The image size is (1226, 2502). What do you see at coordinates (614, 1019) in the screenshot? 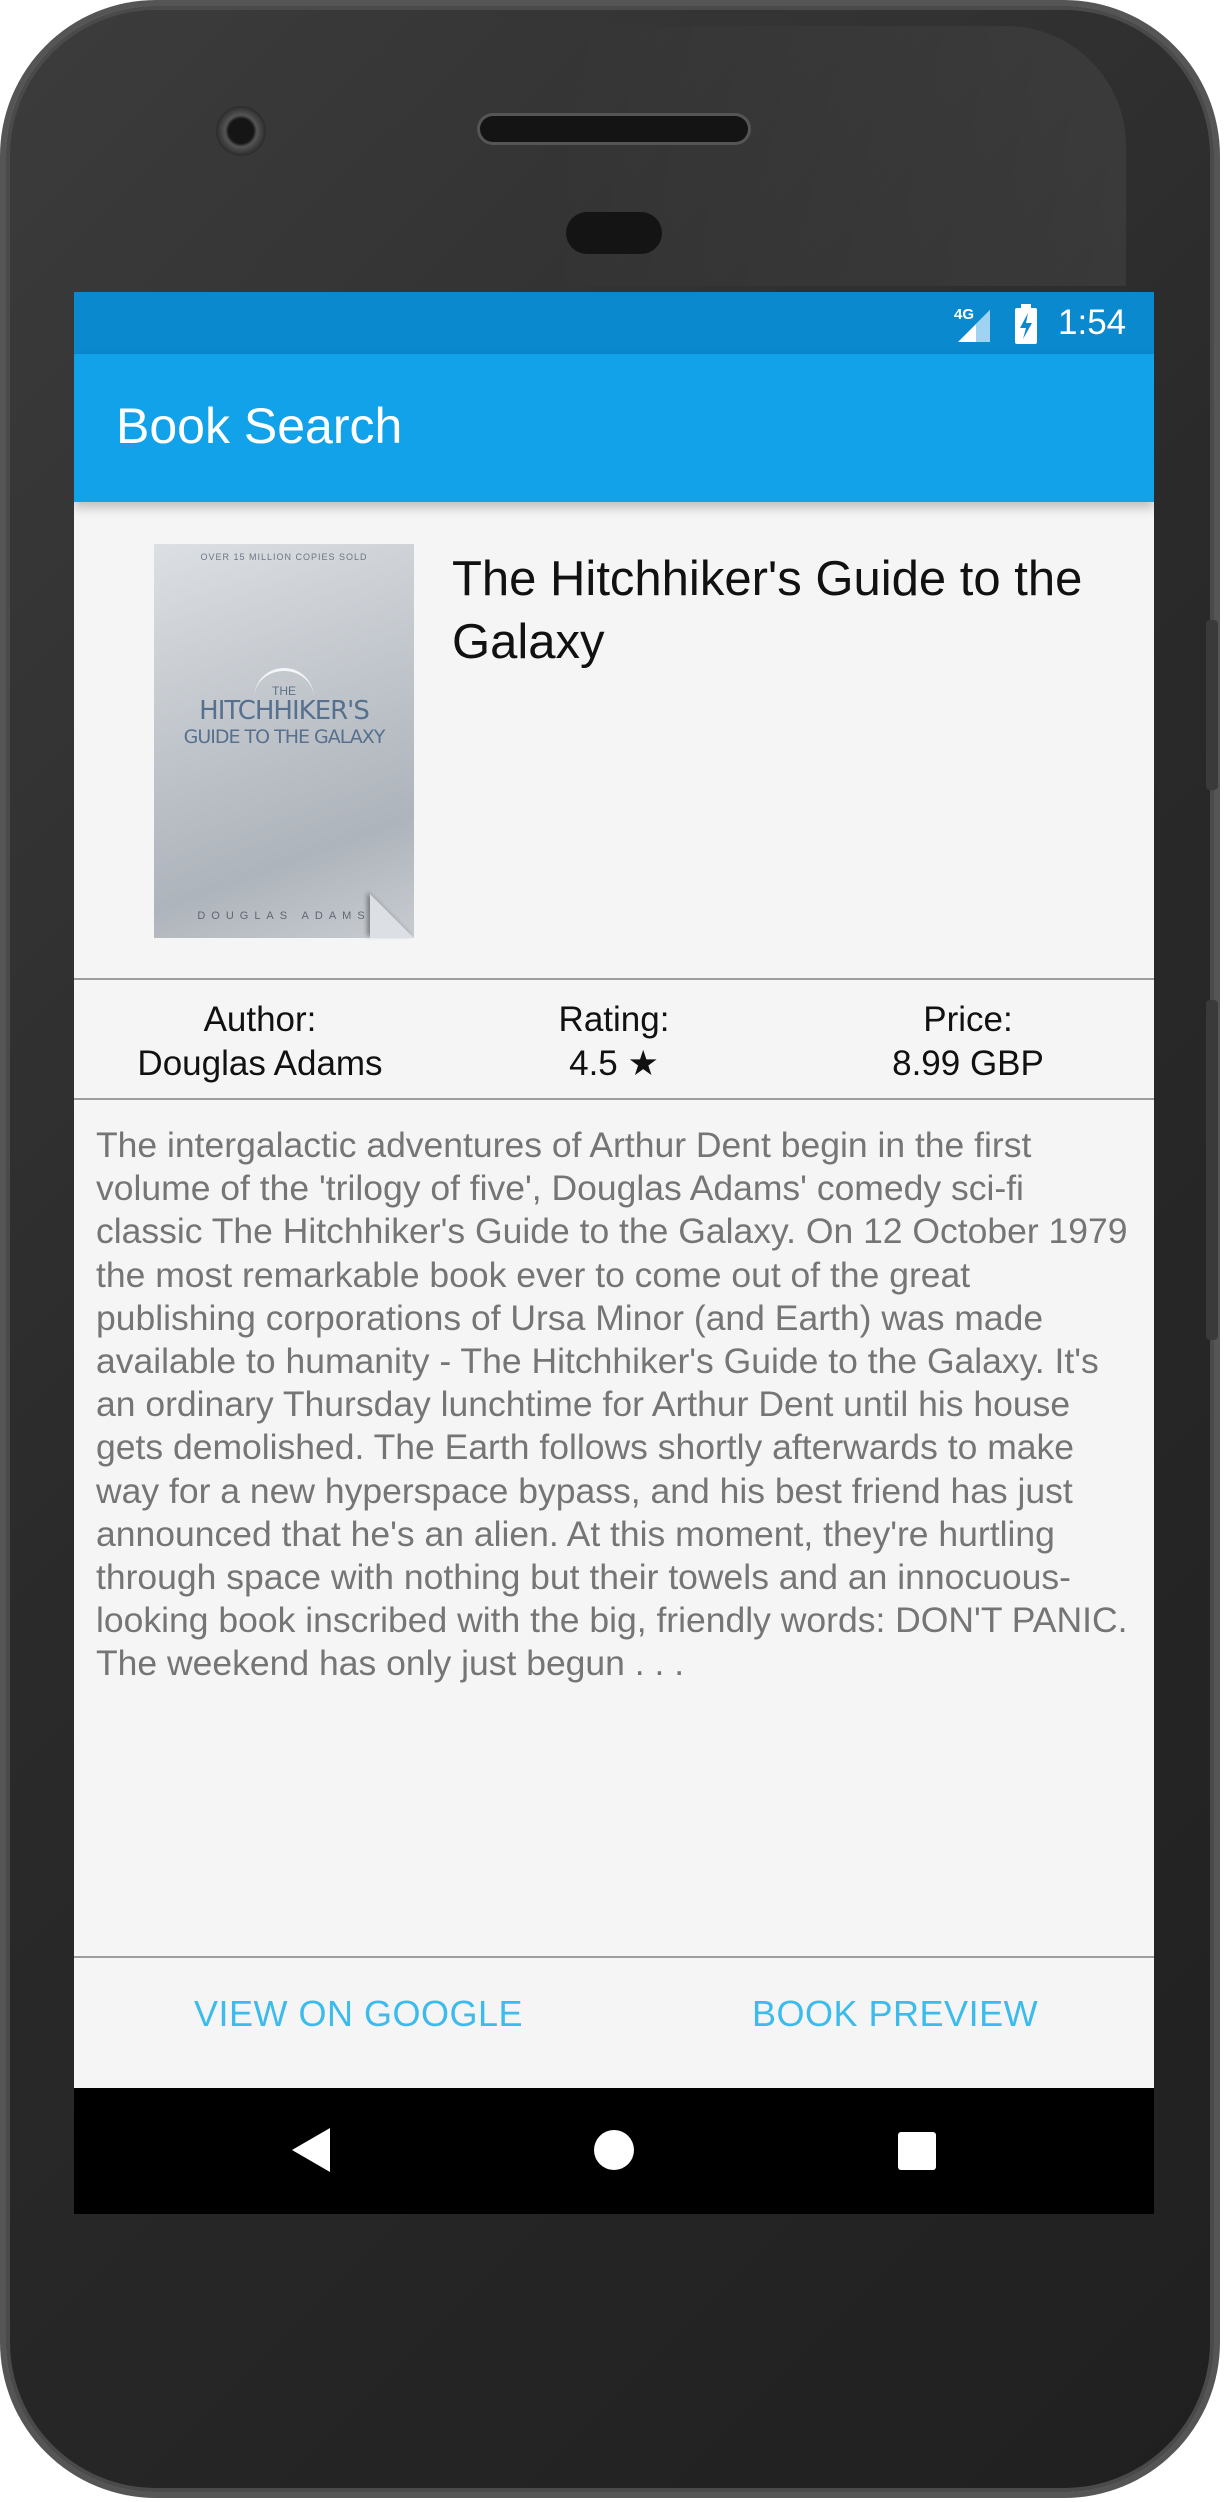
I see `rating-label: Rating:` at bounding box center [614, 1019].